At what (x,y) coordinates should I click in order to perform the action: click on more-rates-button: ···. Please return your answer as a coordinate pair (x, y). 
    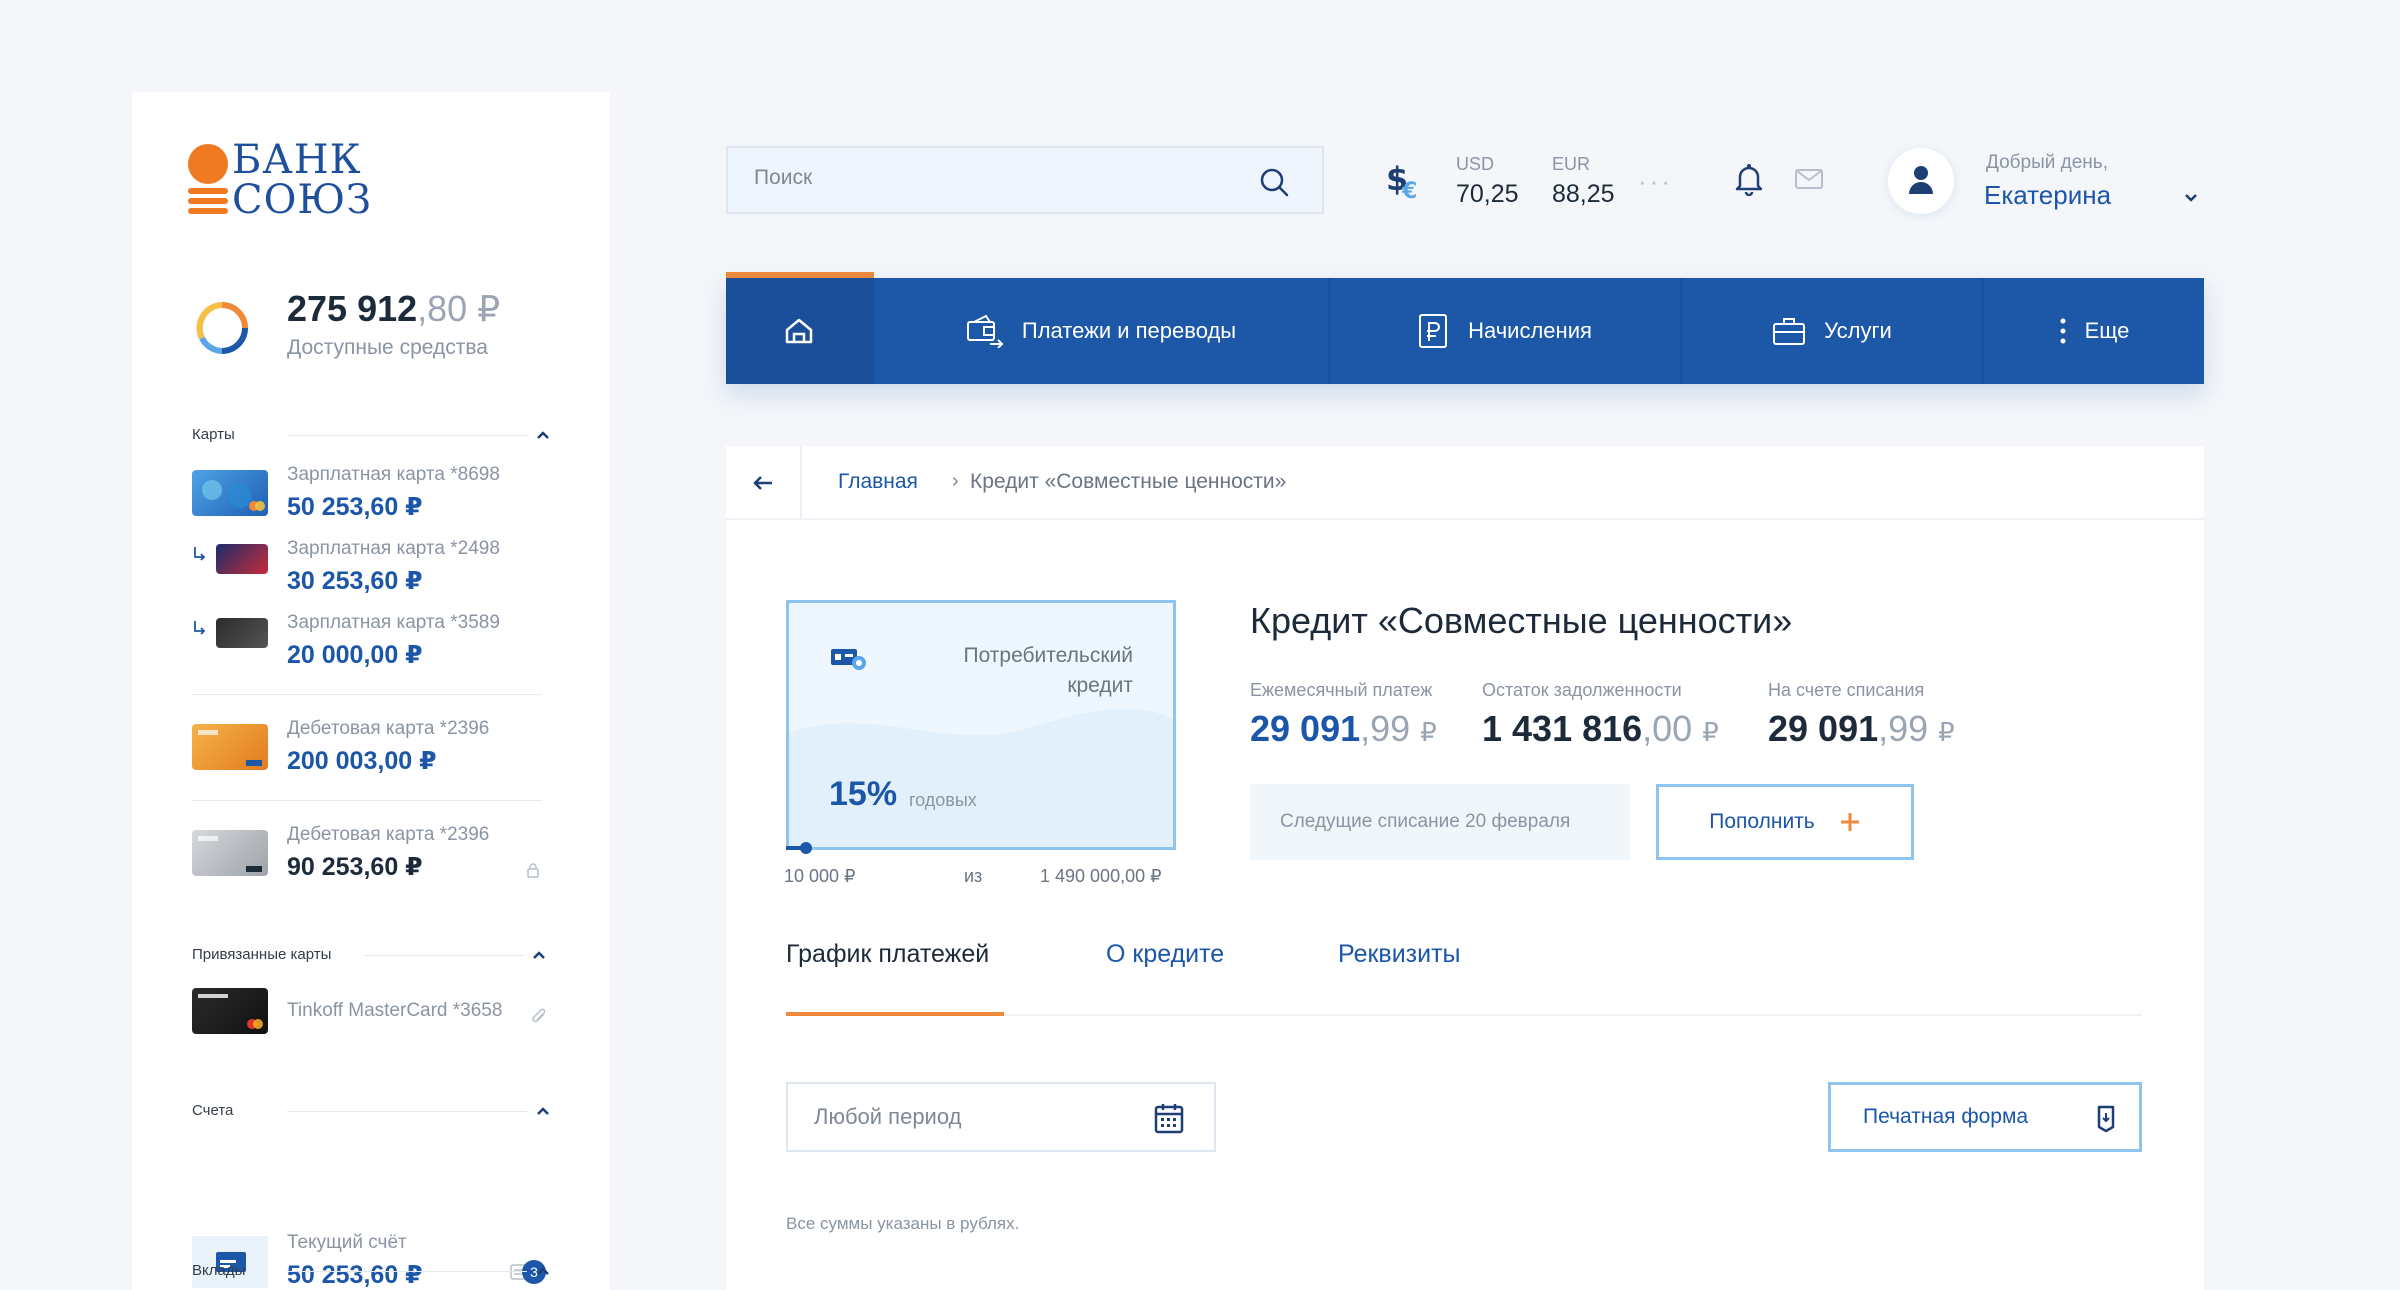
    Looking at the image, I should click on (1655, 181).